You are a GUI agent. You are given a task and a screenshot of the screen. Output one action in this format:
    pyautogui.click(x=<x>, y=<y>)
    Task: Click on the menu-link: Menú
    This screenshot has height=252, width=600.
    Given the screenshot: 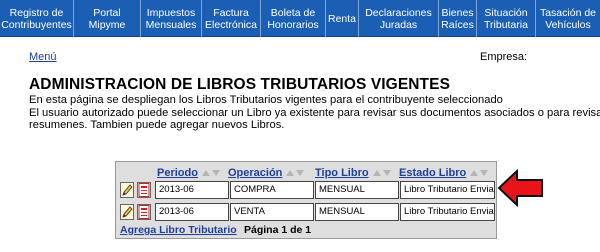 What is the action you would take?
    pyautogui.click(x=43, y=57)
    